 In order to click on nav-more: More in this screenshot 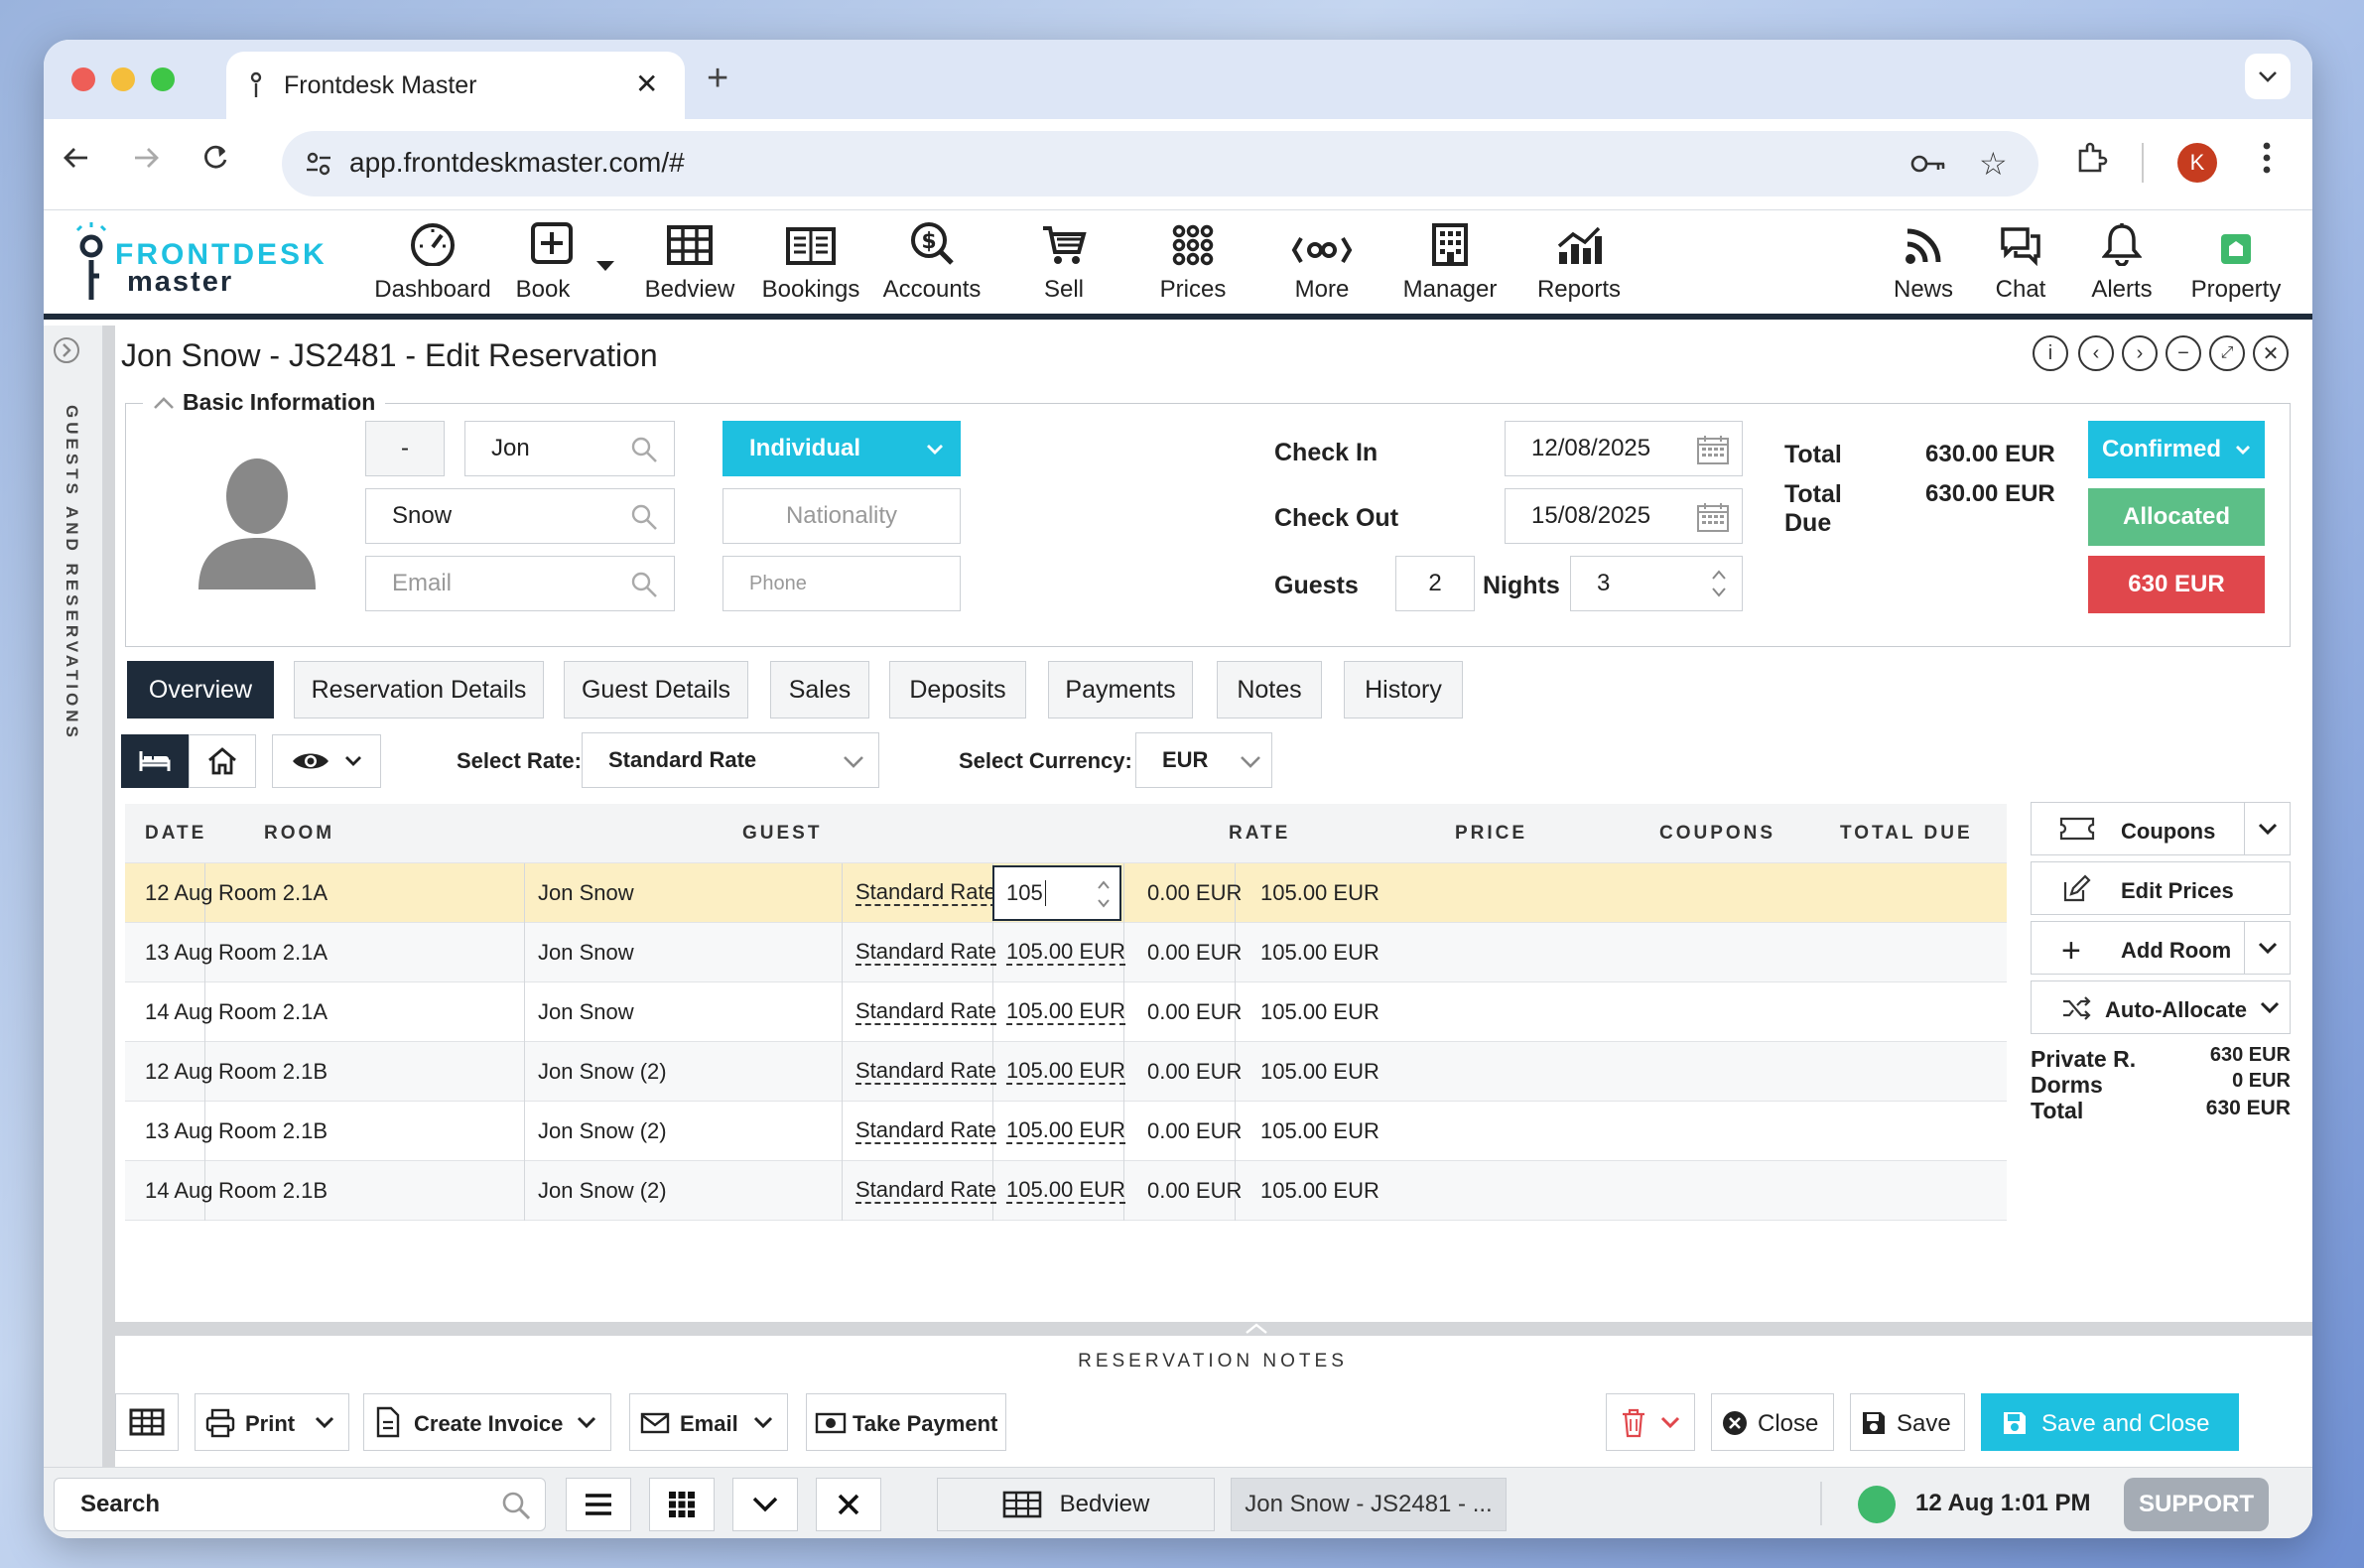, I will do `click(1322, 262)`.